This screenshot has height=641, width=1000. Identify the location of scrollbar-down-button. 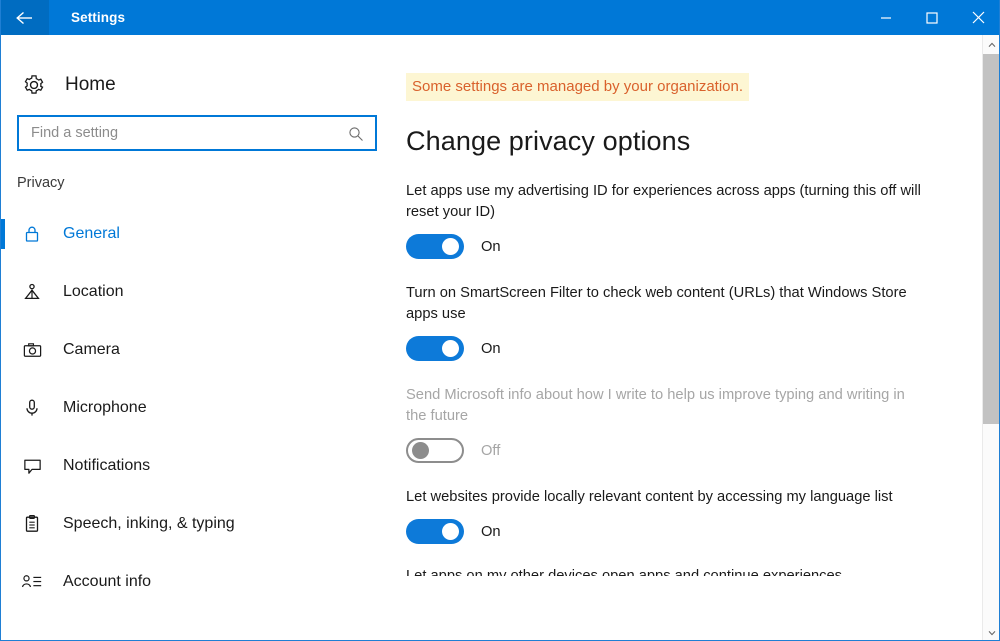
(991, 631).